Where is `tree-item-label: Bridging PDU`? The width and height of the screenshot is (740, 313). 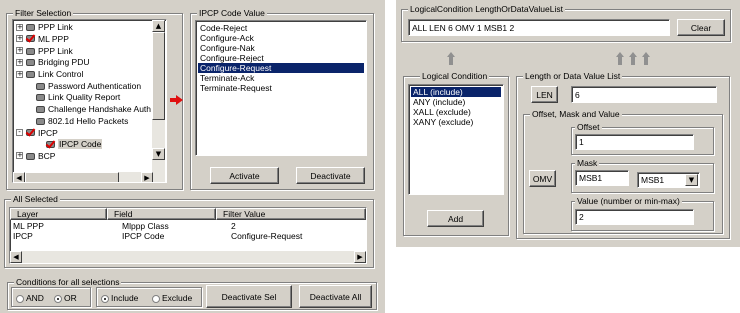
tree-item-label: Bridging PDU is located at coordinates (64, 62).